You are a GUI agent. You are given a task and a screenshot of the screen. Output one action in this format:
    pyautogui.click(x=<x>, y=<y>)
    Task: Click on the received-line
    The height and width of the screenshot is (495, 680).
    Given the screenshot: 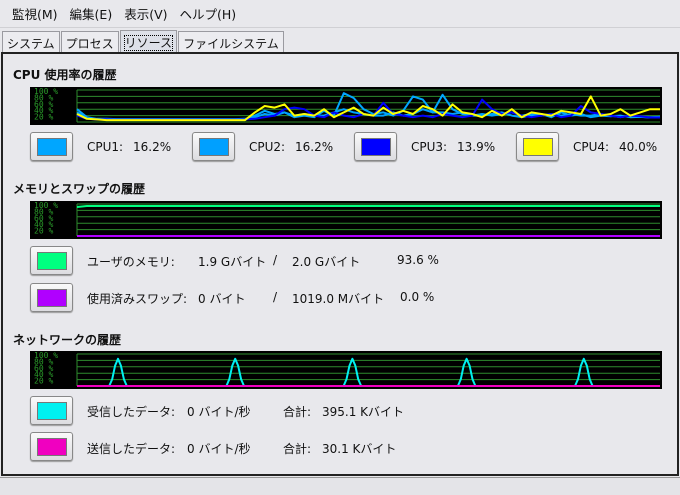 What is the action you would take?
    pyautogui.click(x=368, y=372)
    